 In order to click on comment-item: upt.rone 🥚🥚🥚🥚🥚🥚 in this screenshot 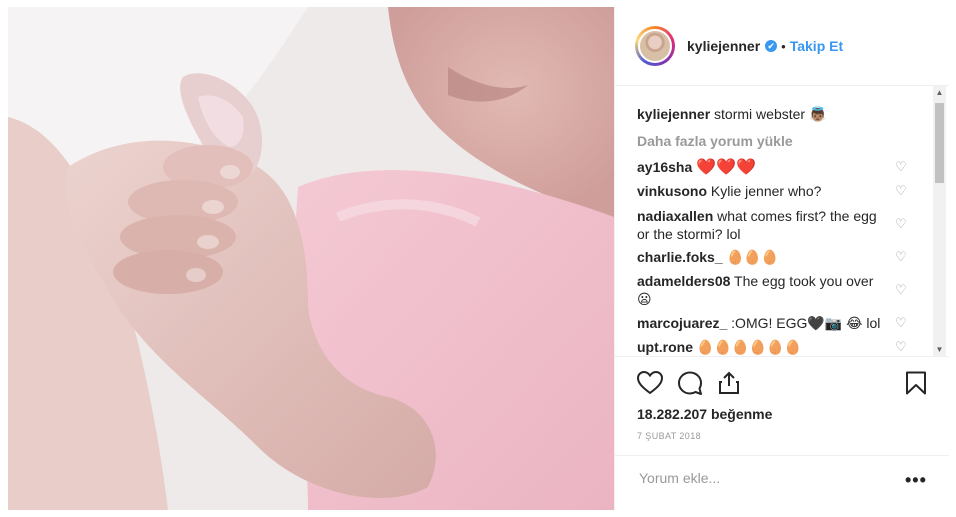, I will do `click(777, 347)`.